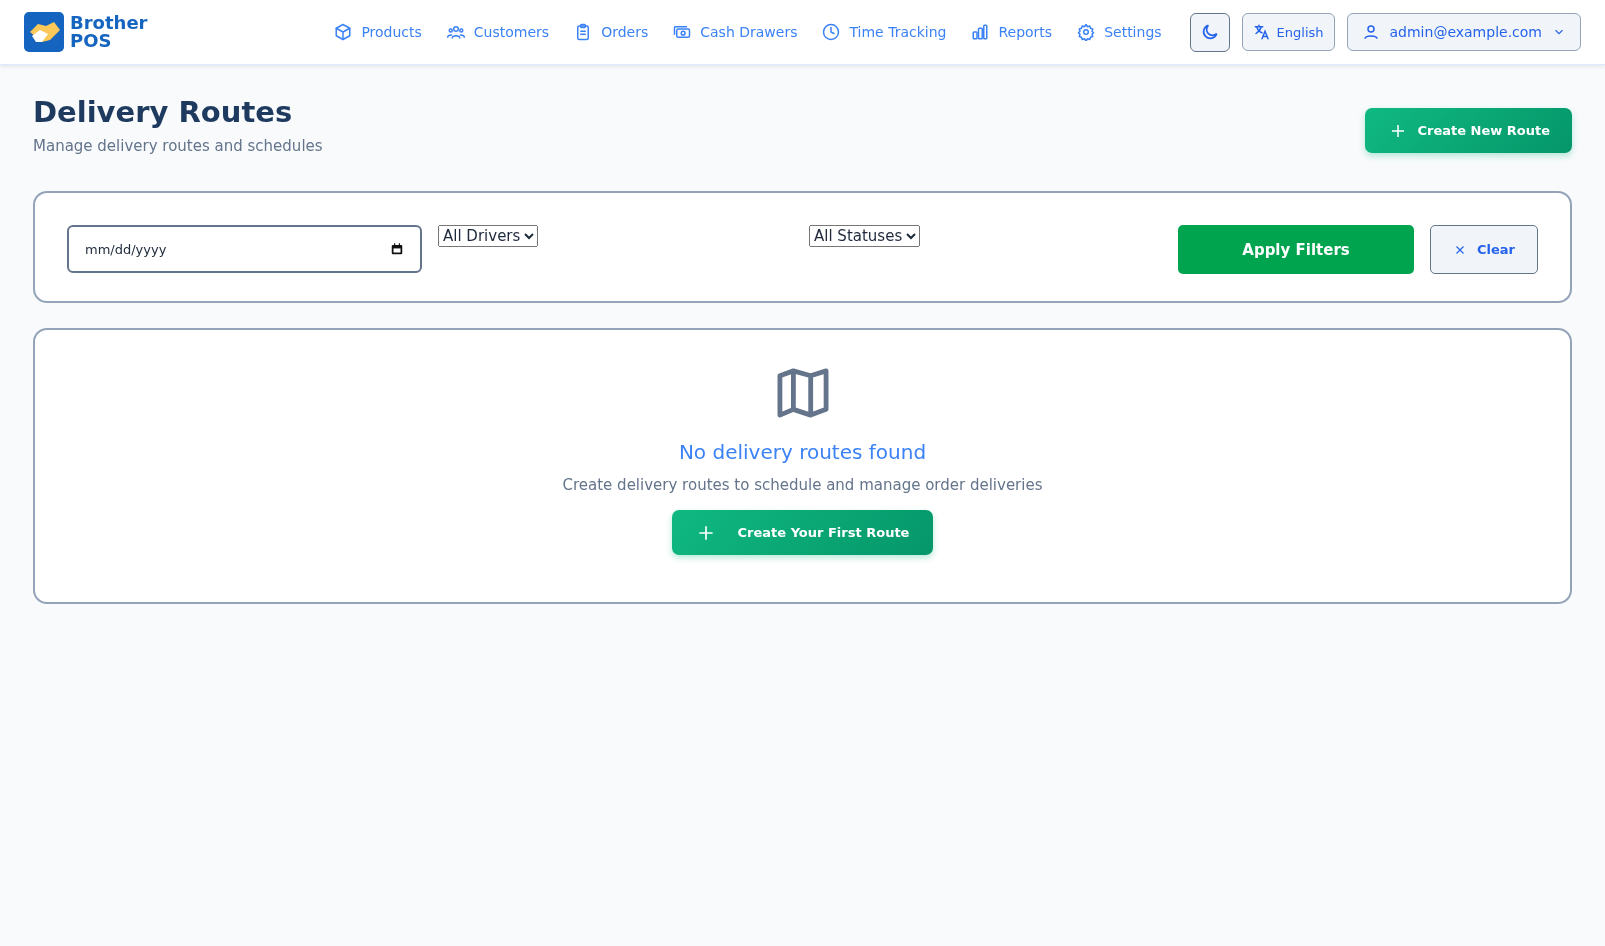 The height and width of the screenshot is (946, 1605). Describe the element at coordinates (1086, 32) in the screenshot. I see `settings-icon` at that location.